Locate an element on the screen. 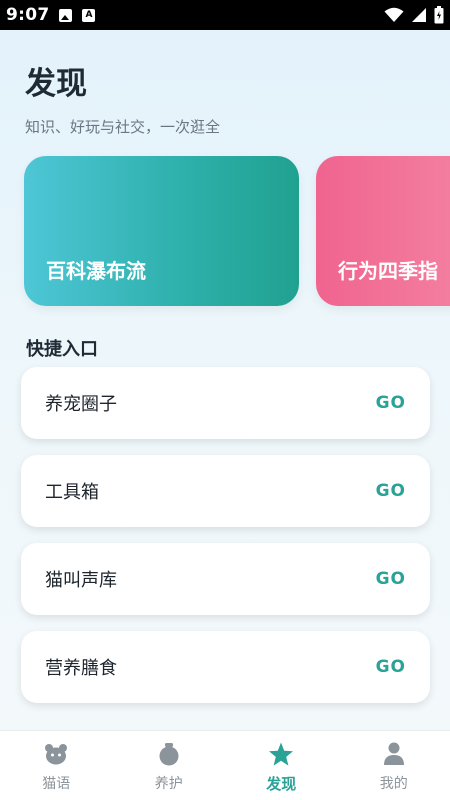 The image size is (450, 800). image-icon is located at coordinates (66, 15).